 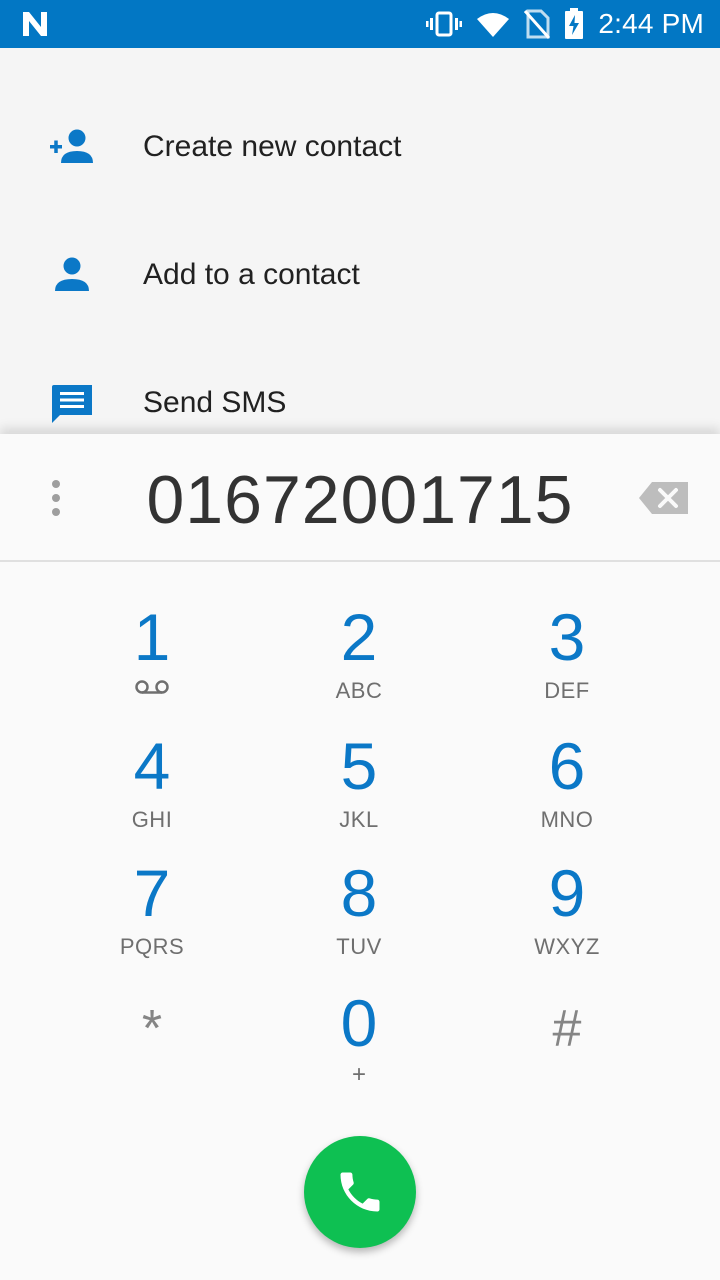 I want to click on dialed-number-row: 01672001715, so click(x=360, y=498).